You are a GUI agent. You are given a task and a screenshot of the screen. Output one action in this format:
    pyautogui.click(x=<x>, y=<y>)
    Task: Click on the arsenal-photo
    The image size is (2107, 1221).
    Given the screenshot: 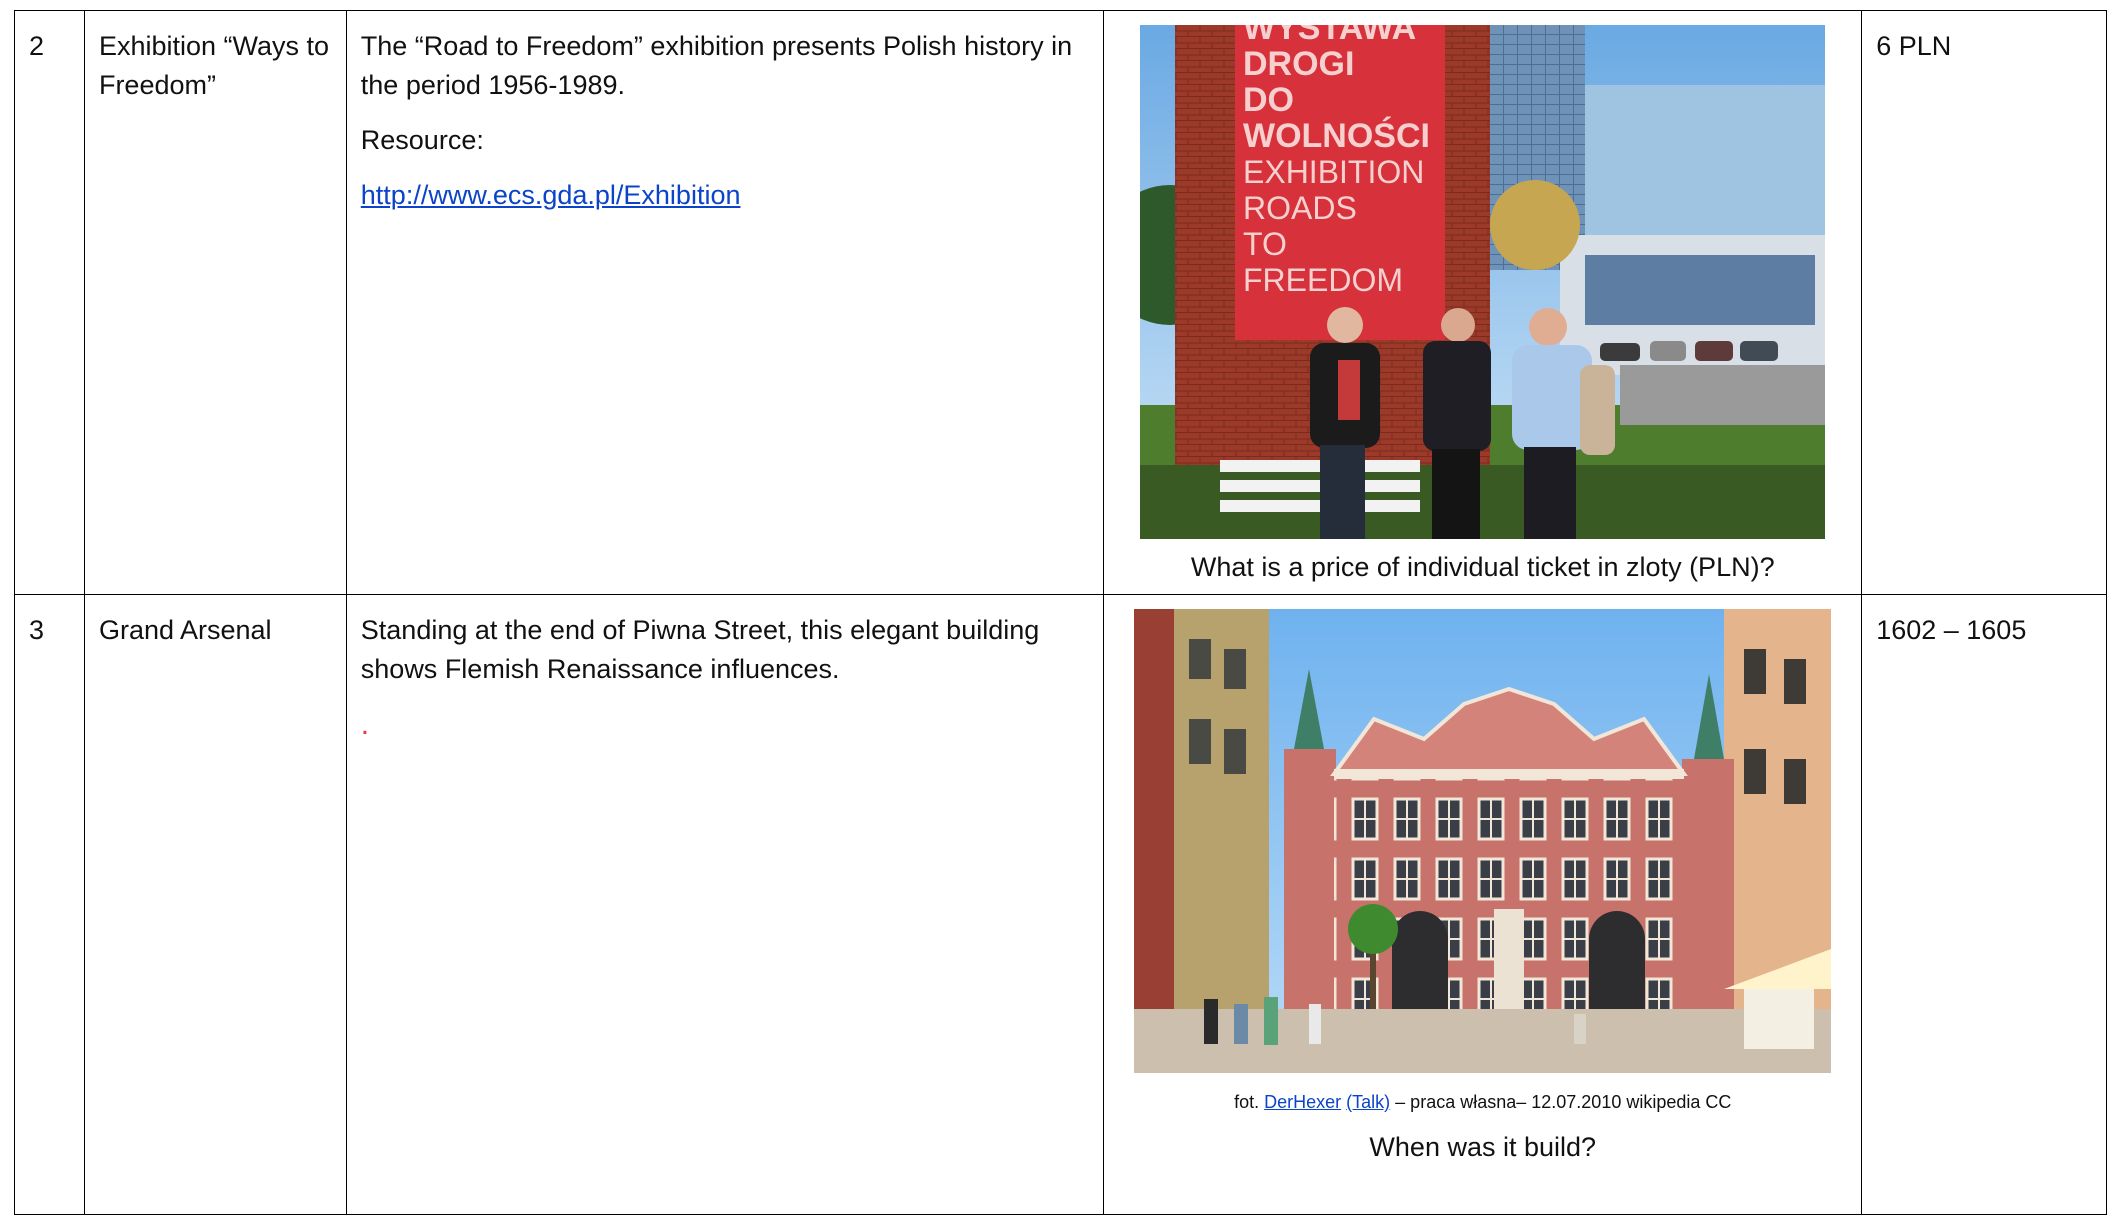 What is the action you would take?
    pyautogui.click(x=1483, y=841)
    